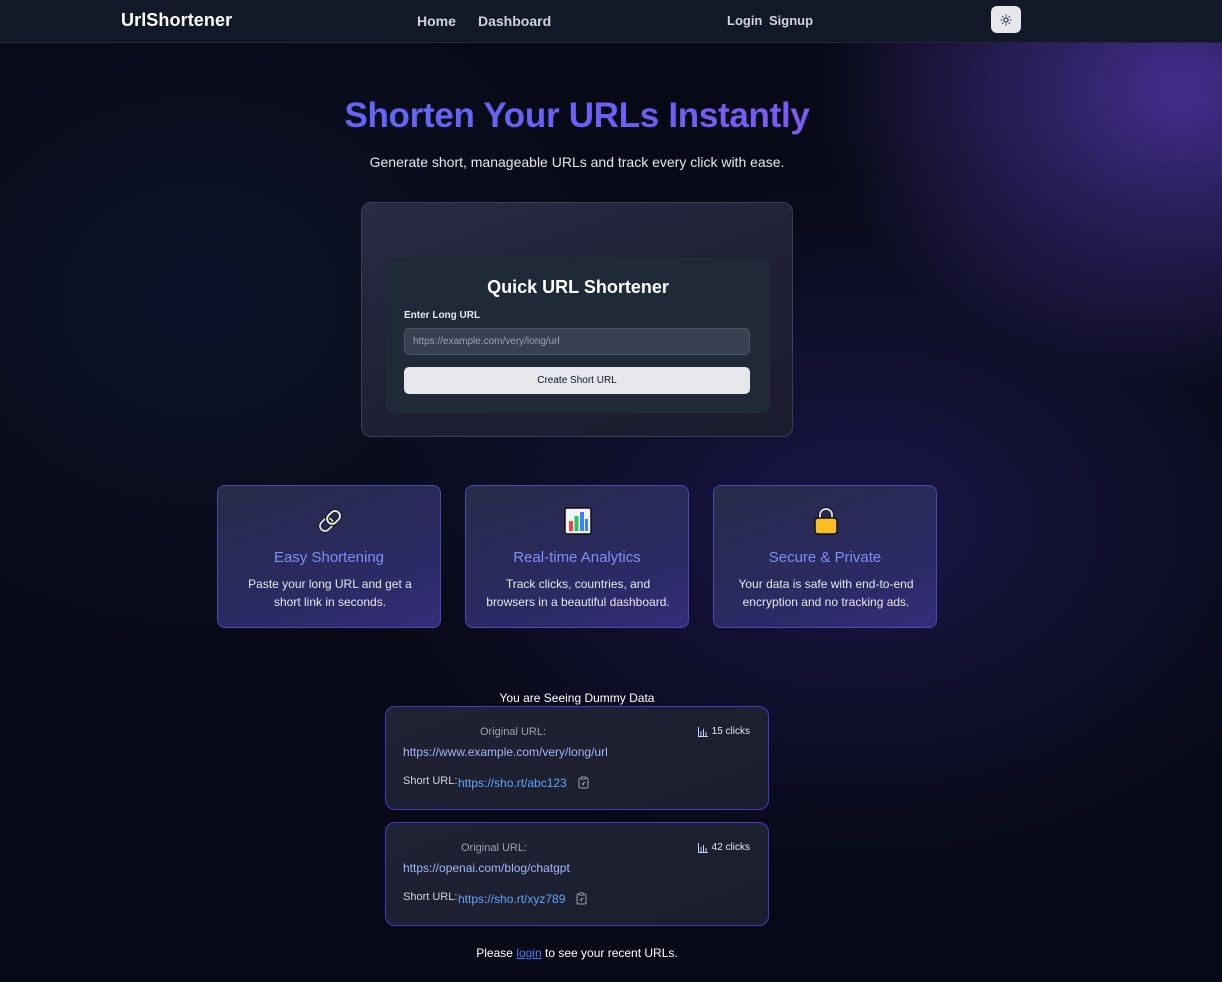  What do you see at coordinates (730, 847) in the screenshot?
I see `click-count-label: 42 clicks` at bounding box center [730, 847].